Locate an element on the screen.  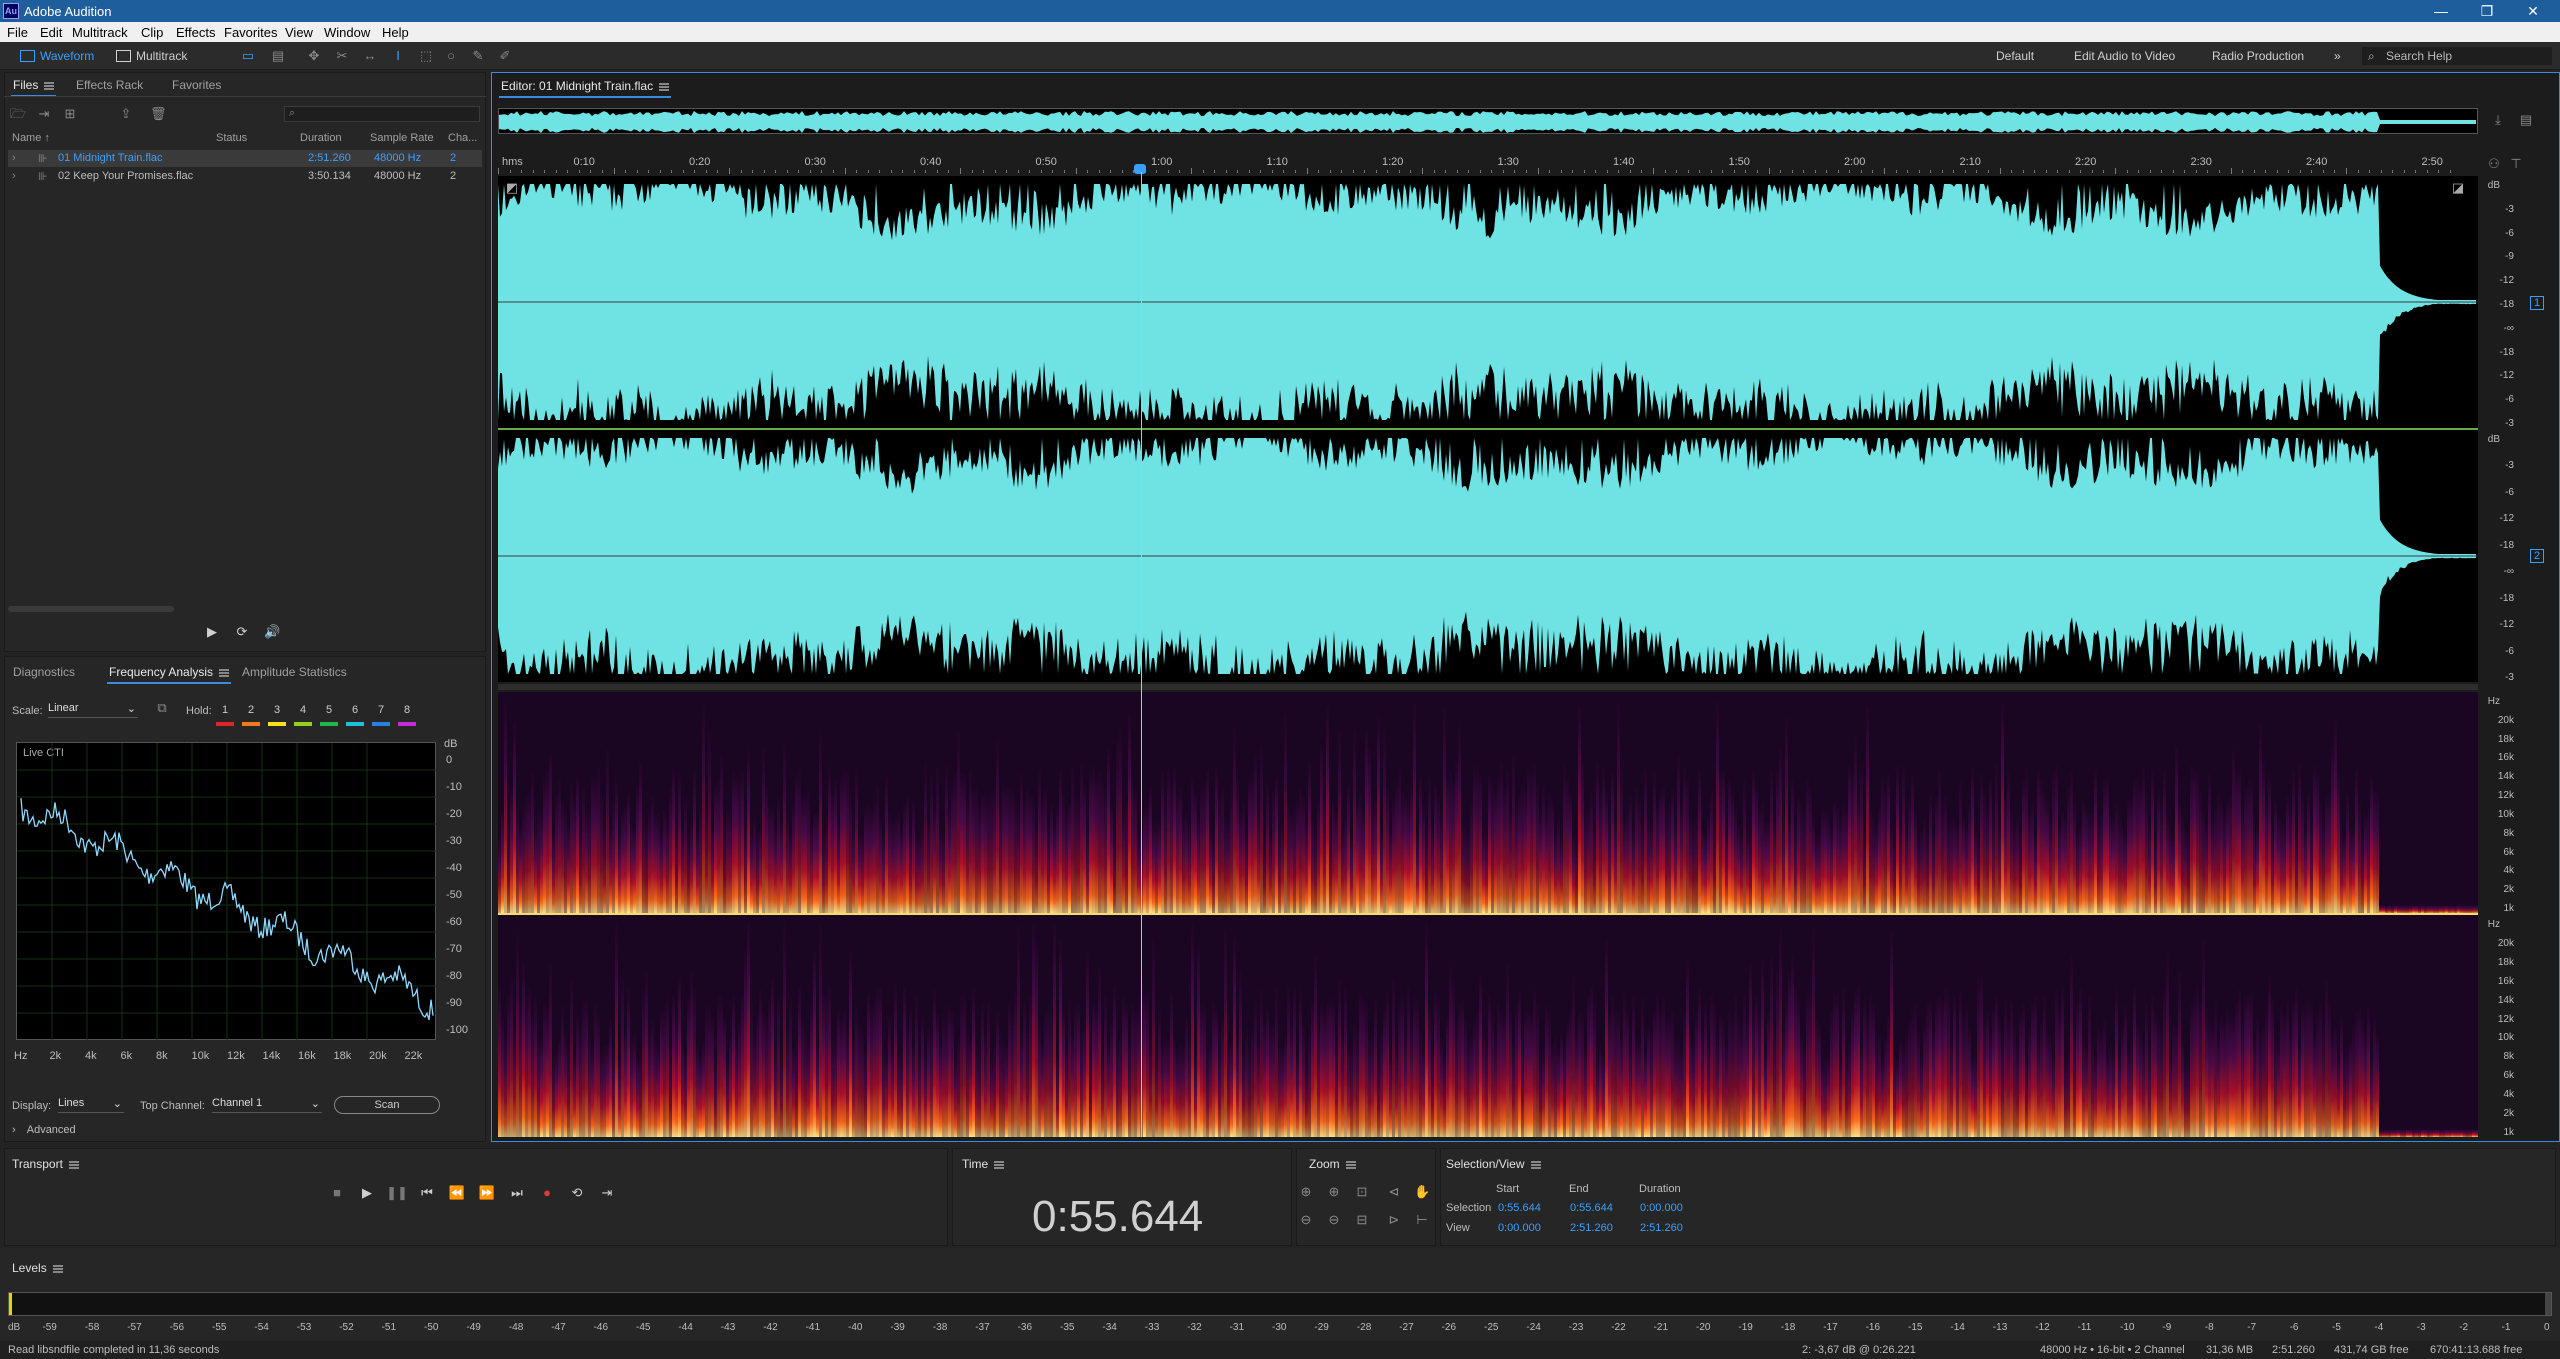
zoom-out-time-icon: ⊖ is located at coordinates (1334, 1220).